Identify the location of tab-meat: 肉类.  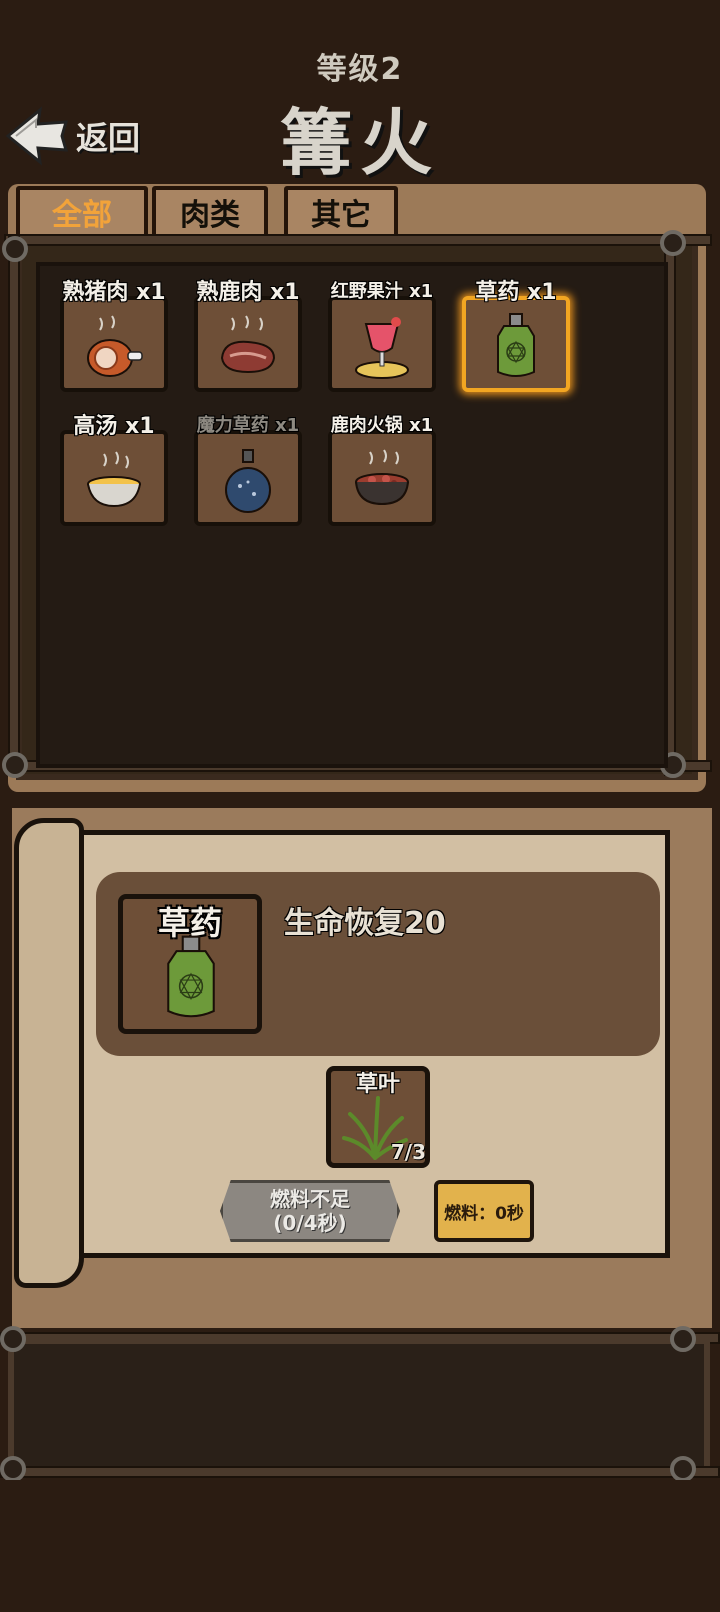
(210, 212).